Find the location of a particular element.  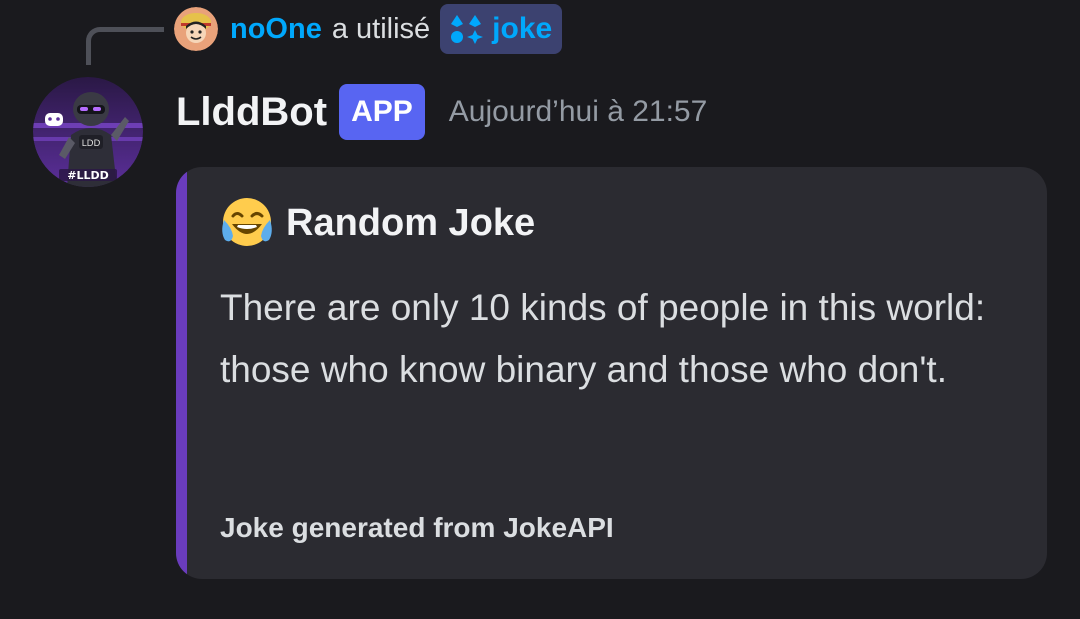

embed-footer: Joke generated from JokeAPI is located at coordinates (417, 527).